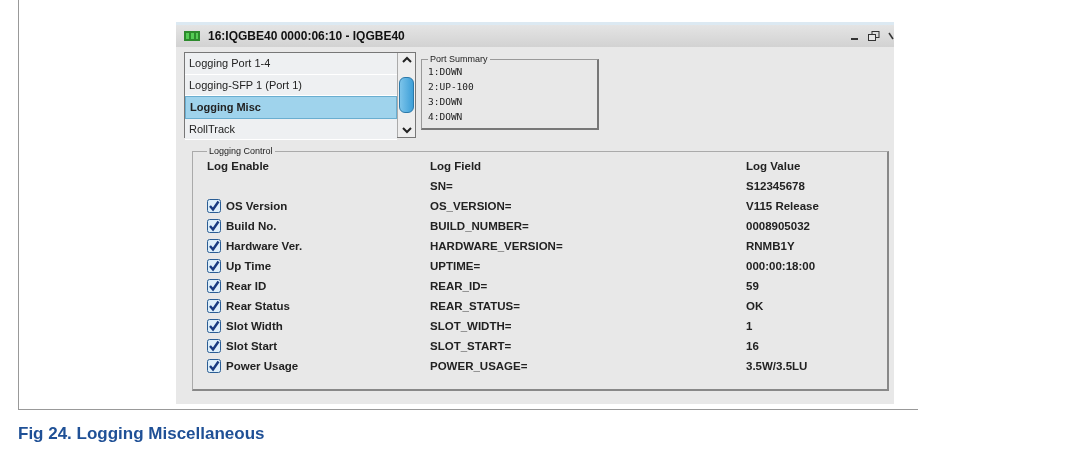  Describe the element at coordinates (249, 266) in the screenshot. I see `log-enable-label: Up Time` at that location.